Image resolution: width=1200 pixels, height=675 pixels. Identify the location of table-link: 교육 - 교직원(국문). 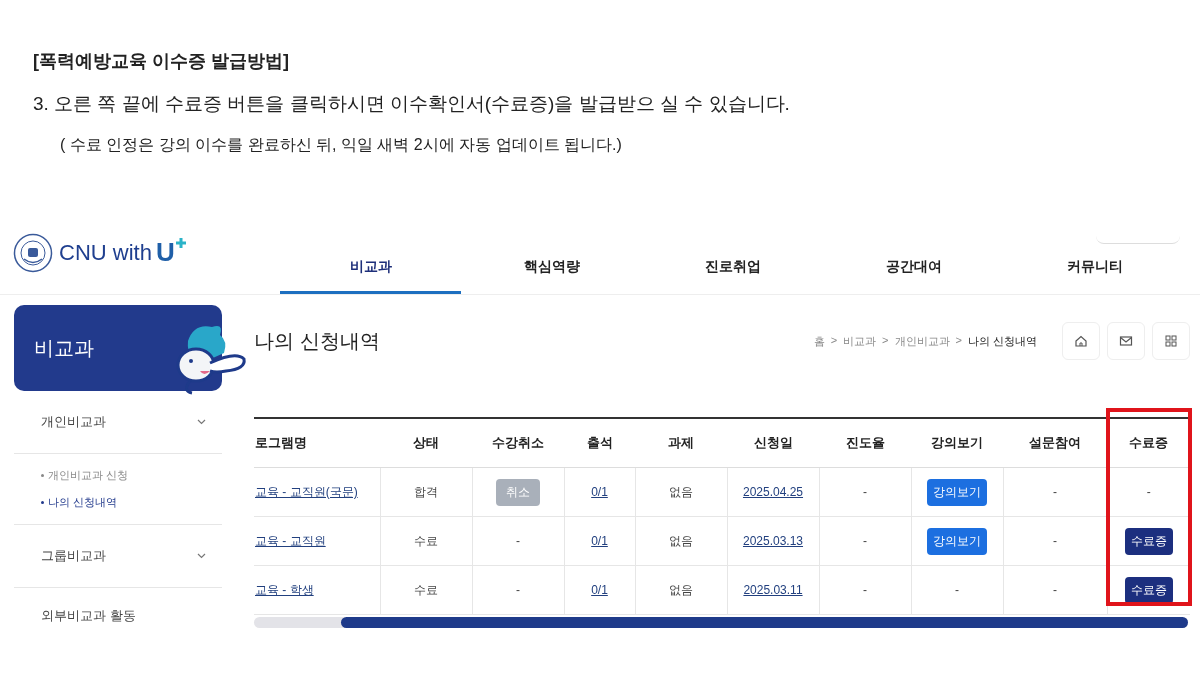
(306, 491).